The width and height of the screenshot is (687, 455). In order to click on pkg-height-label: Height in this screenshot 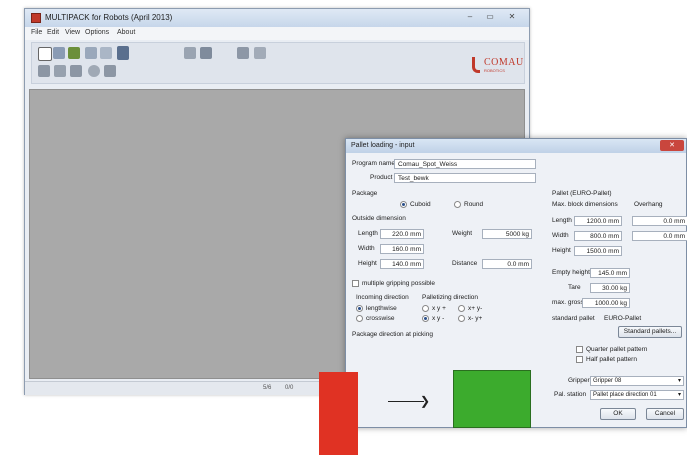, I will do `click(367, 263)`.